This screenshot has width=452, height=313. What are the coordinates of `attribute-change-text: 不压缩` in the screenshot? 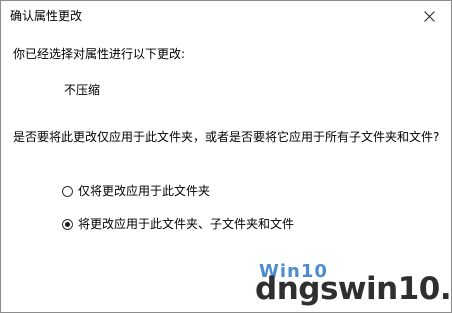 It's located at (82, 90).